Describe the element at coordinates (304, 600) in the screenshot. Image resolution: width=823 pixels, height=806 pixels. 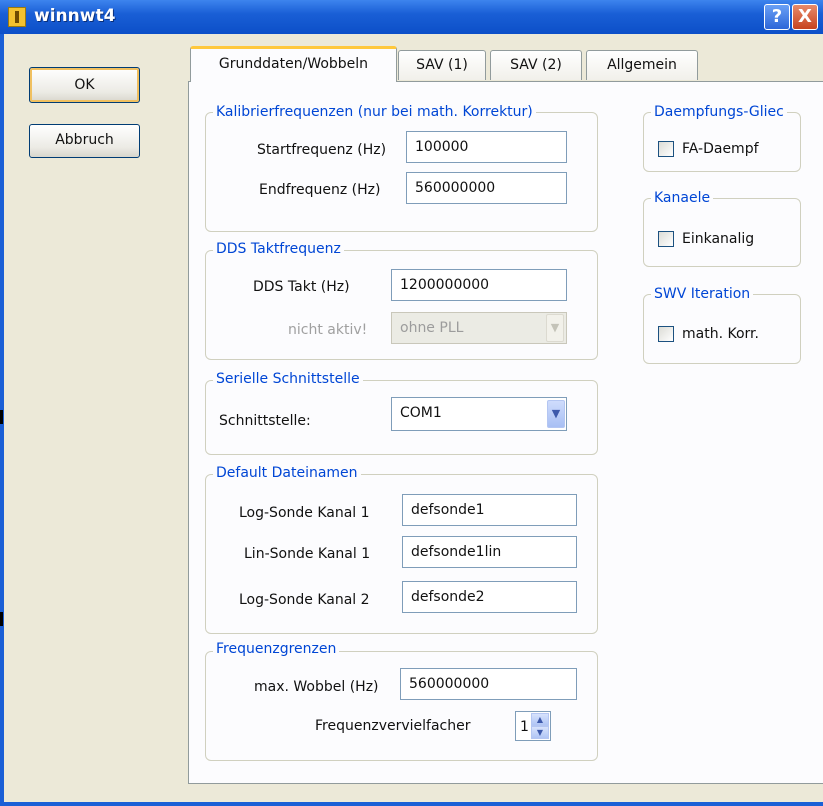
I see `log-sonde-2-label: Log-Sonde Kanal 2` at that location.